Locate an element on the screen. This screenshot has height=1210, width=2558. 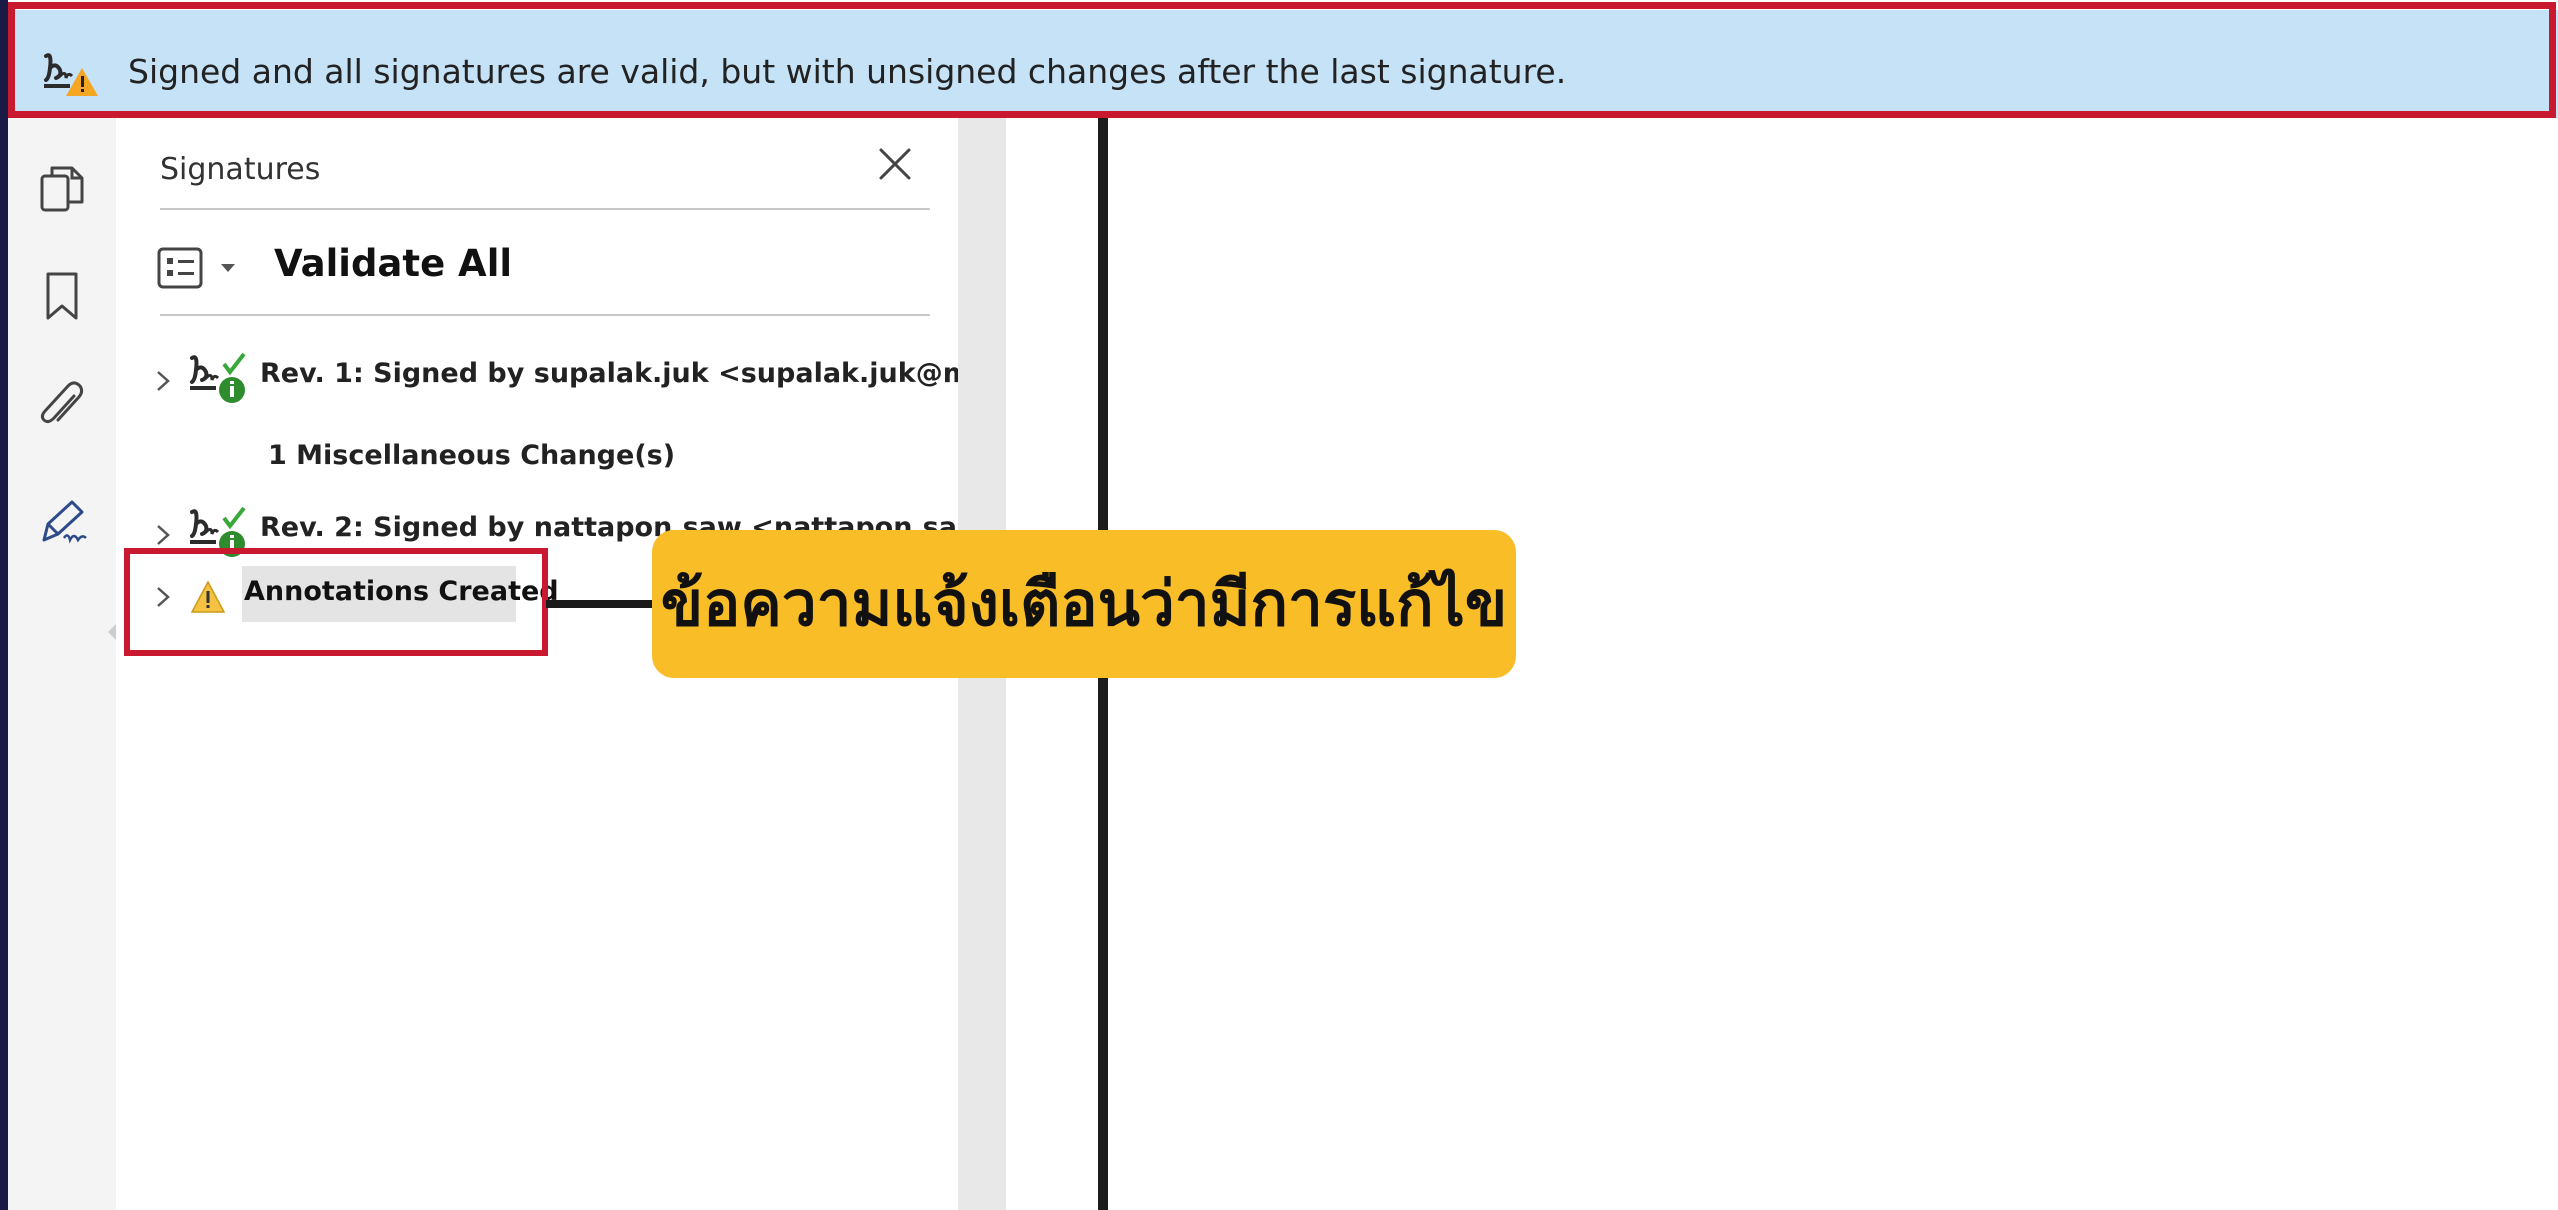
change-summary: 1 Miscellaneous Change(s) is located at coordinates (472, 455).